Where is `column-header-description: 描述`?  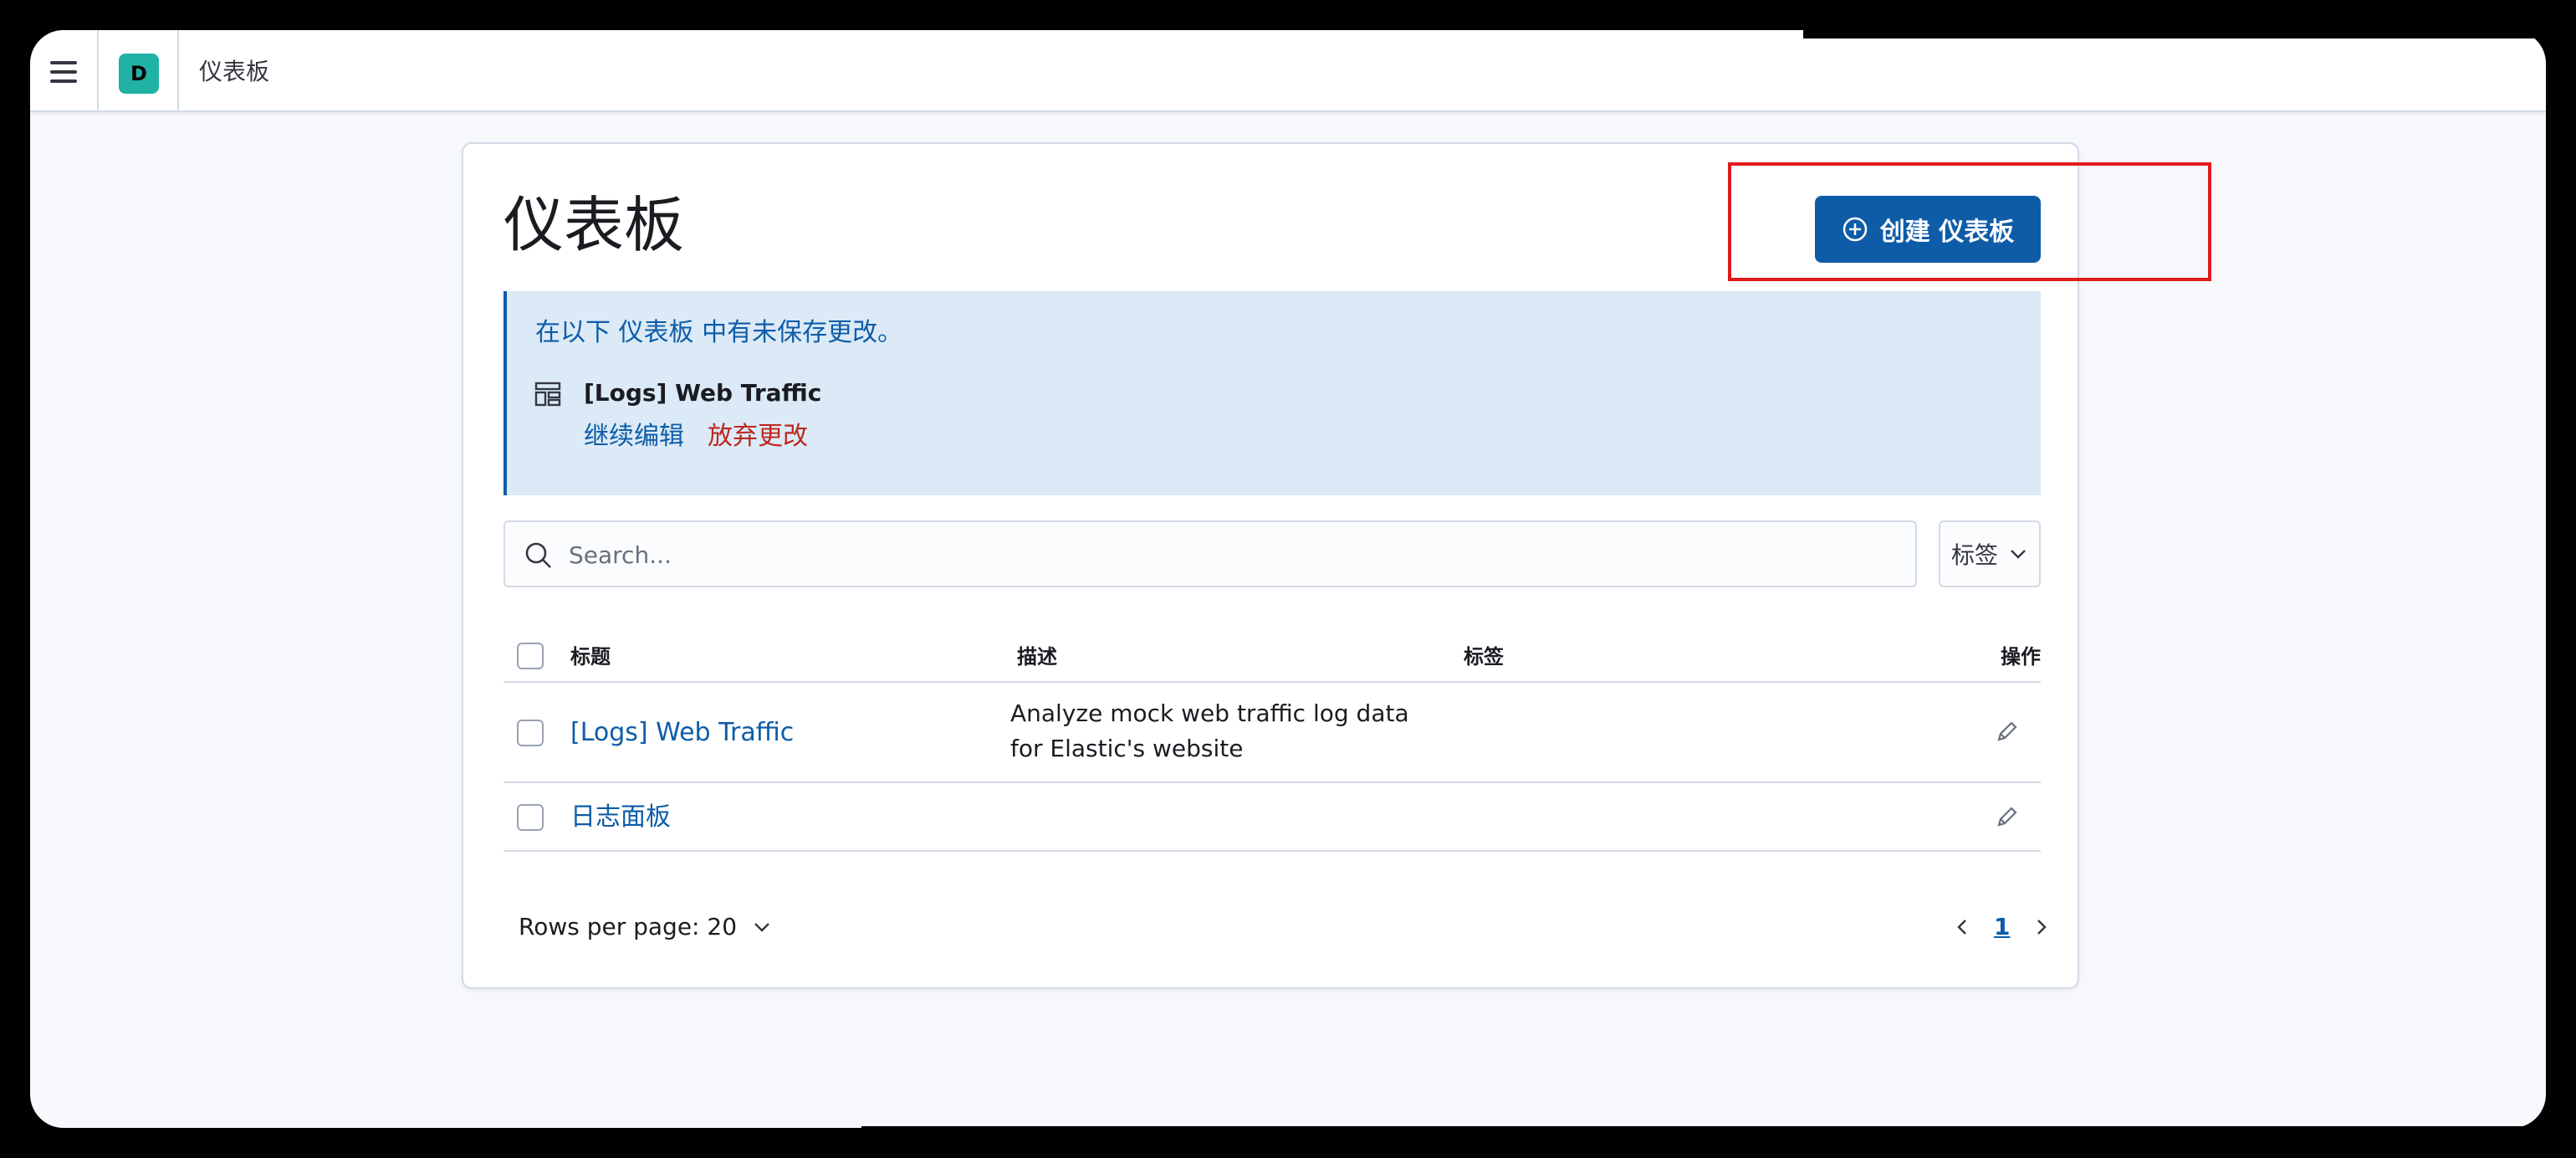
column-header-description: 描述 is located at coordinates (1037, 657).